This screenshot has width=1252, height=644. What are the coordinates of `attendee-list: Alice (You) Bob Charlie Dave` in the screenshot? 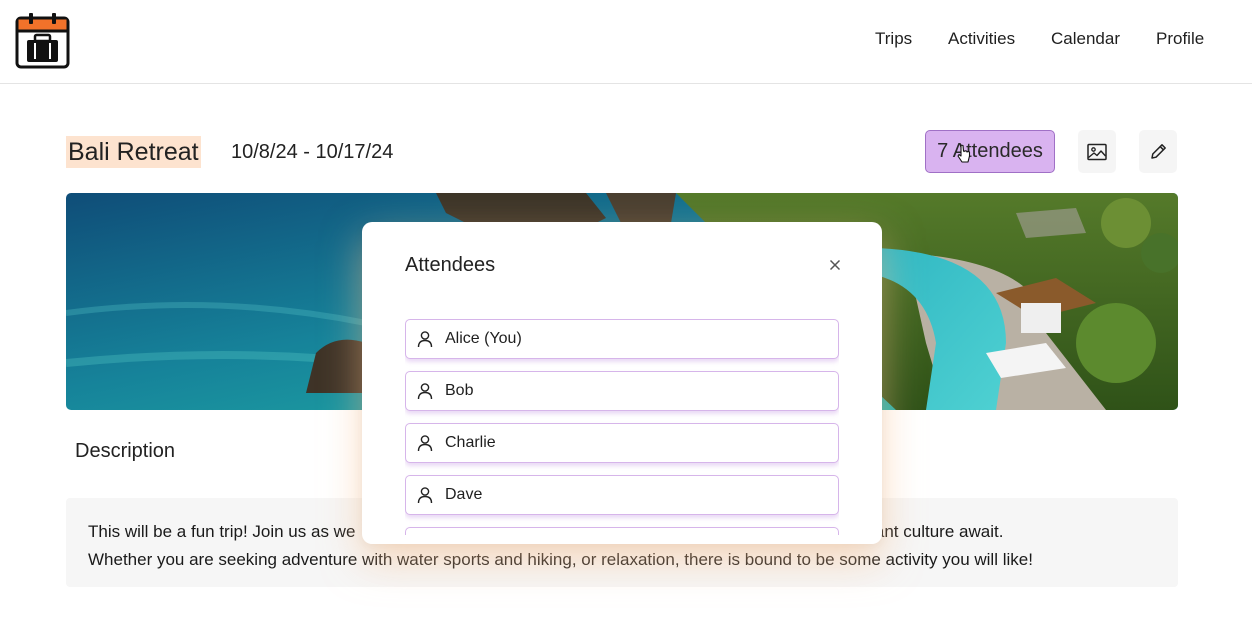 It's located at (622, 427).